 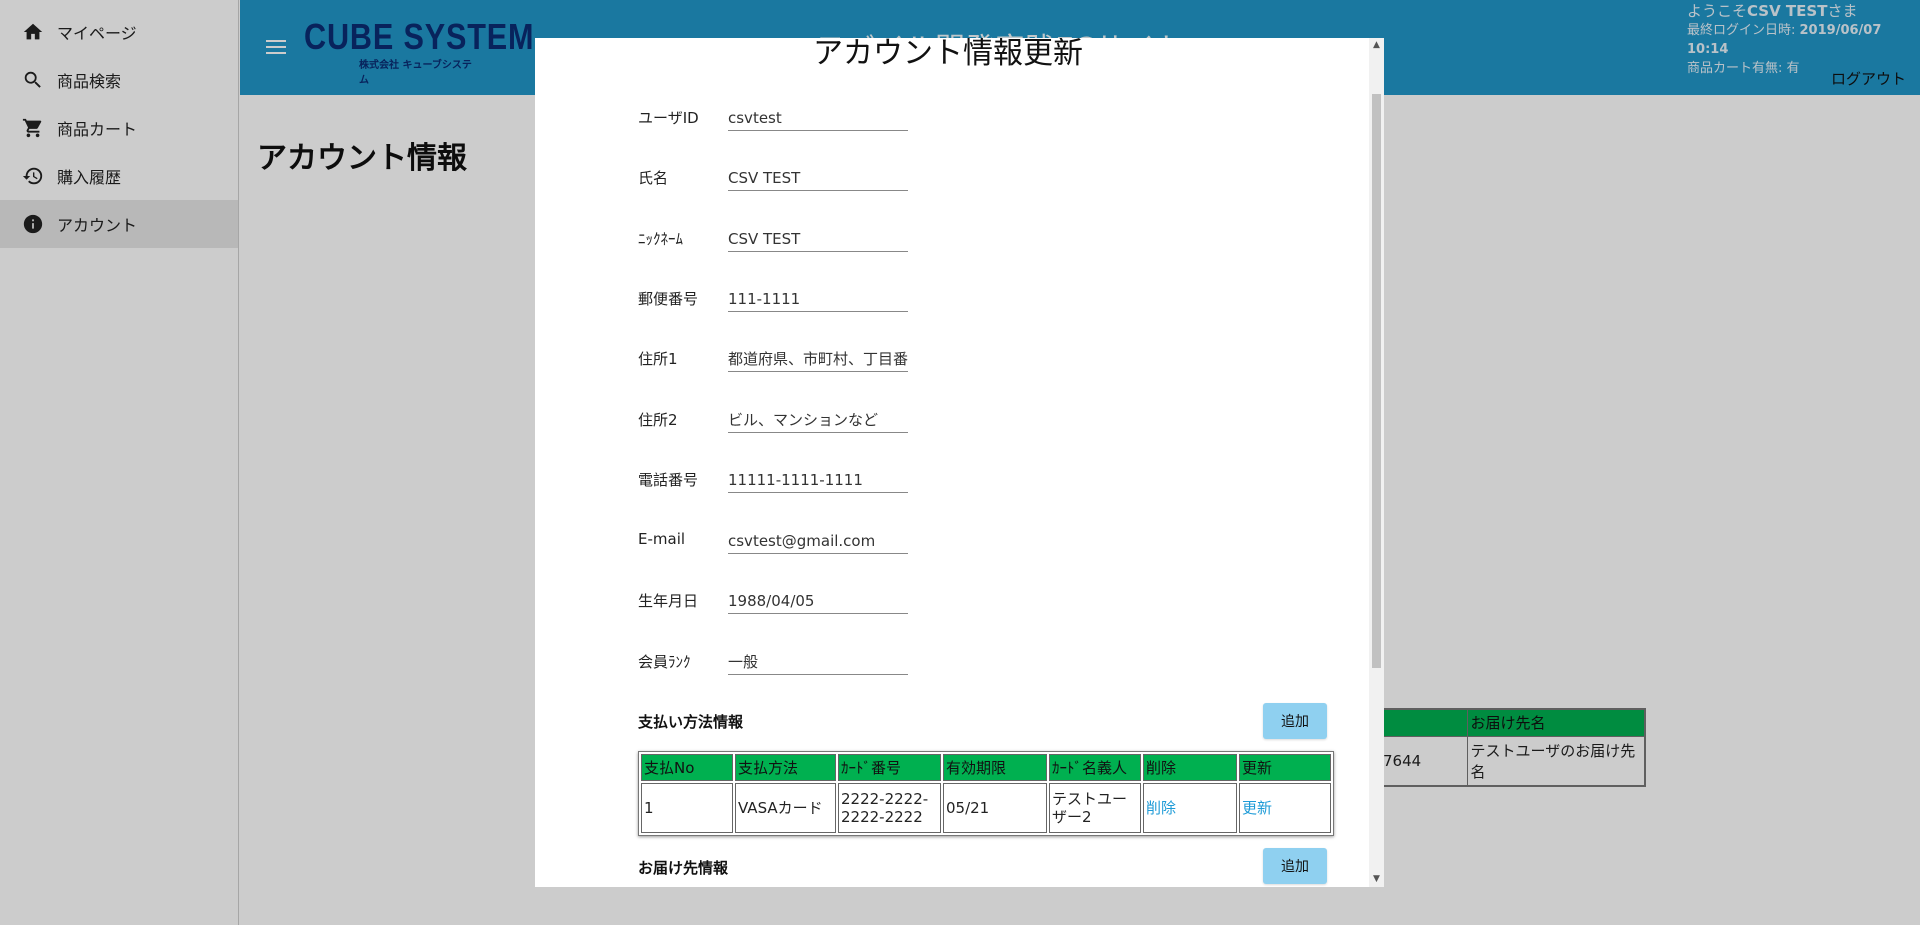 I want to click on field-address2: 住所2, so click(x=788, y=419).